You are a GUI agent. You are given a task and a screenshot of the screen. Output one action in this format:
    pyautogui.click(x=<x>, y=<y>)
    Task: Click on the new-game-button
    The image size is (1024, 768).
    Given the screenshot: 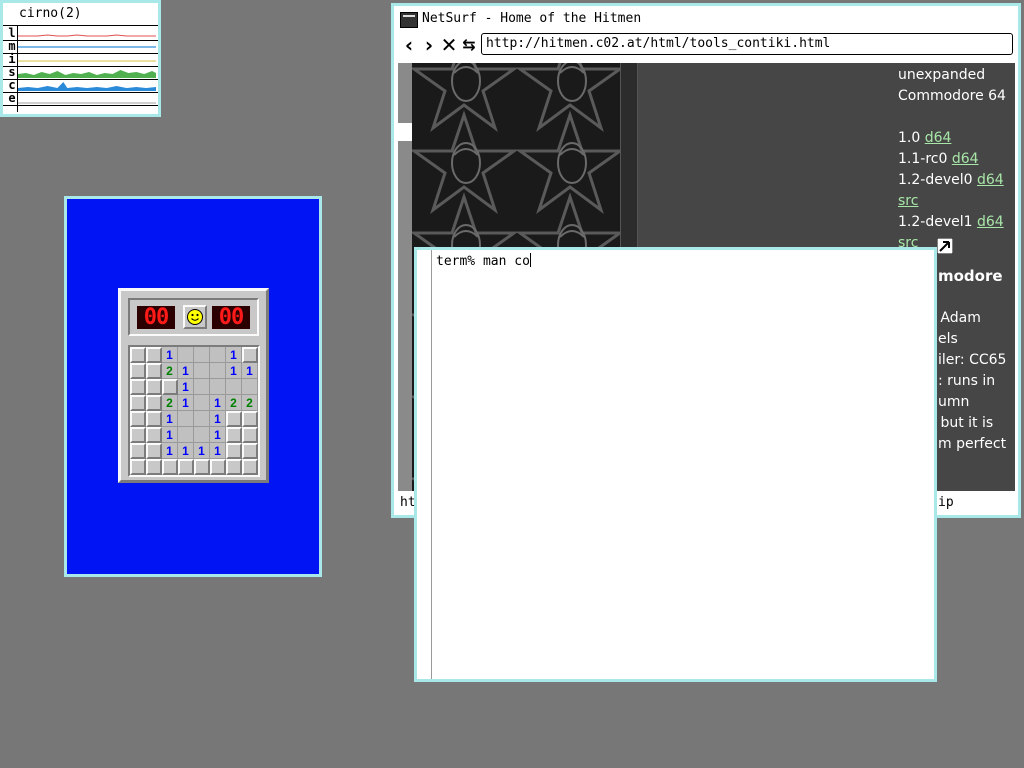 What is the action you would take?
    pyautogui.click(x=195, y=317)
    